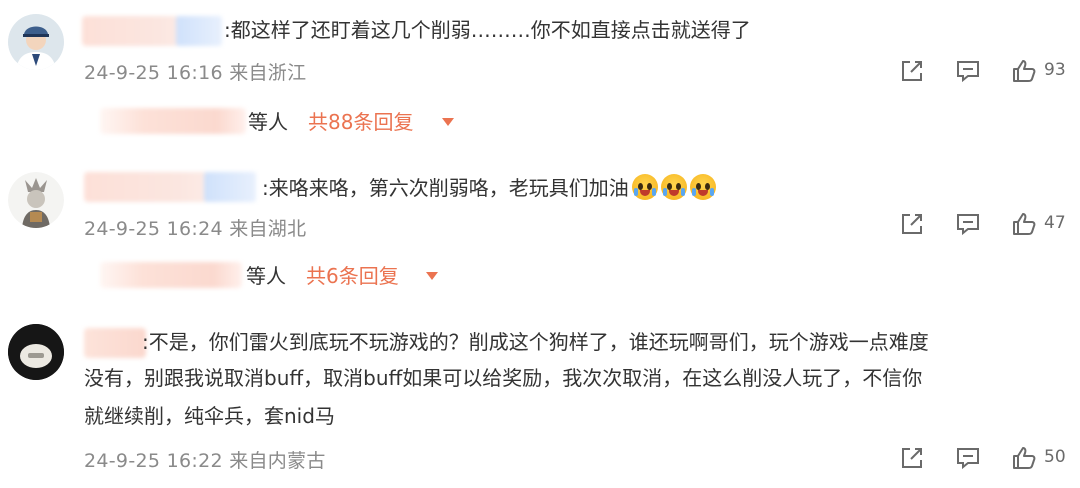 The width and height of the screenshot is (1080, 488). I want to click on comment-text-line-1: :不是，你们雷火到底玩不玩游戏的？削成这个狗样了，谁还玩啊哥们，玩个游戏一点难度, so click(535, 342).